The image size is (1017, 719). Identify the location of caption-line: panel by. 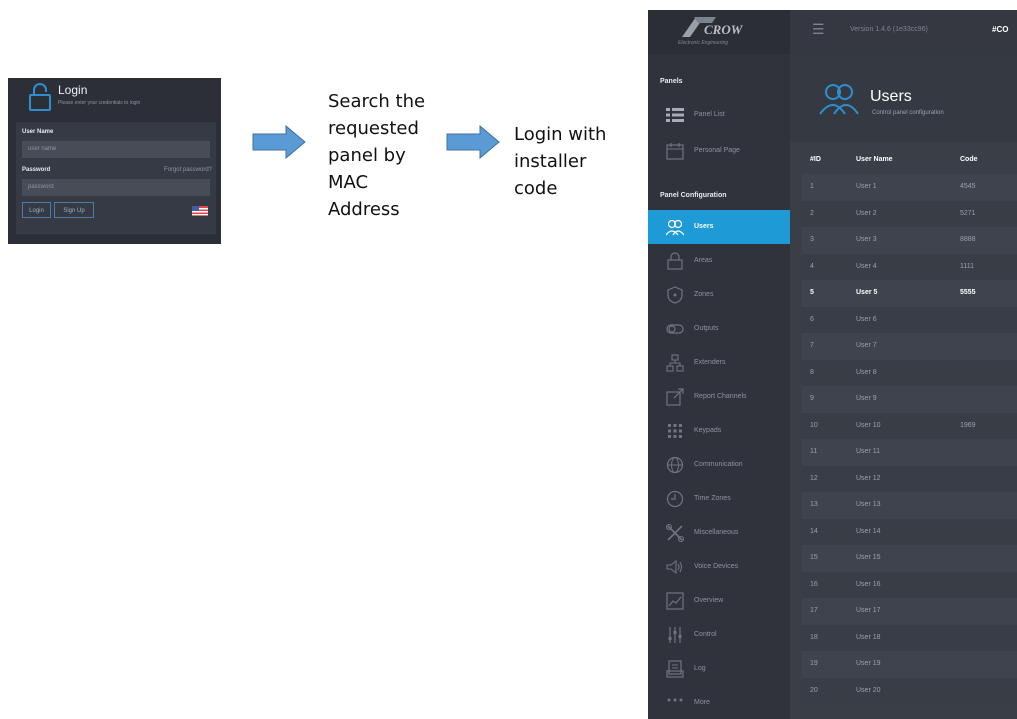
(367, 155).